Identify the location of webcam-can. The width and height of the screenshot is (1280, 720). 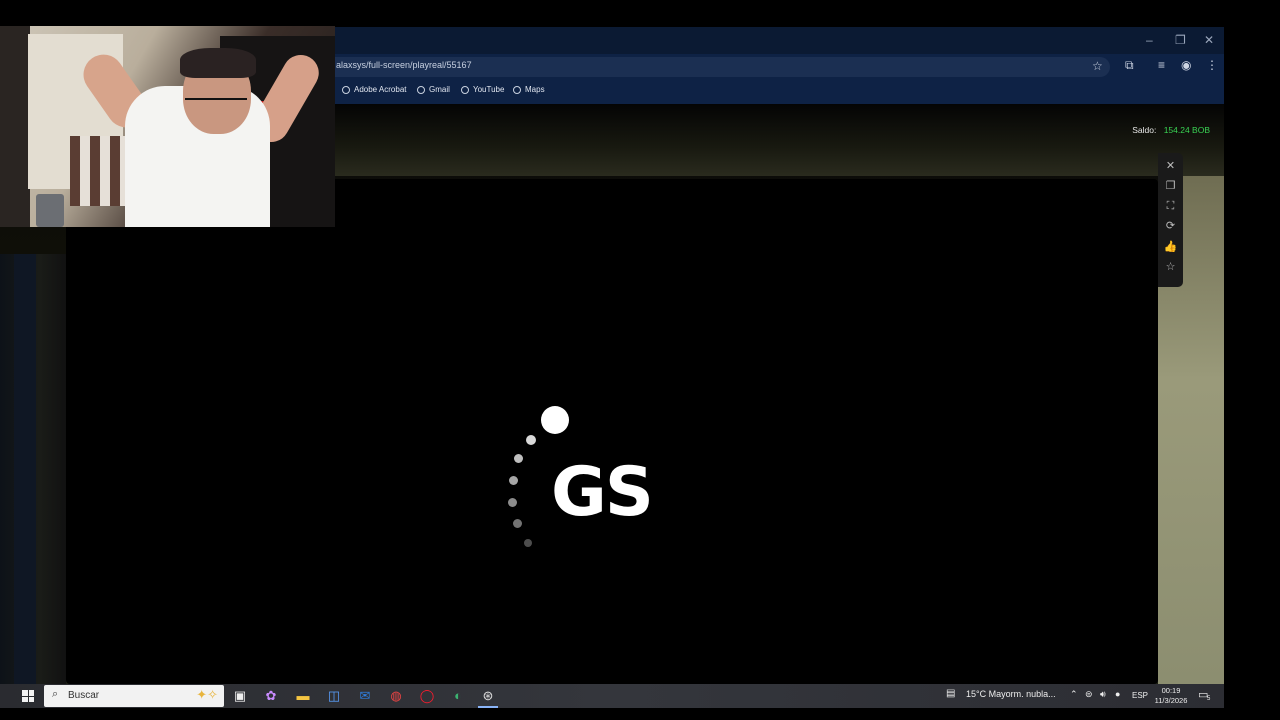
(50, 210).